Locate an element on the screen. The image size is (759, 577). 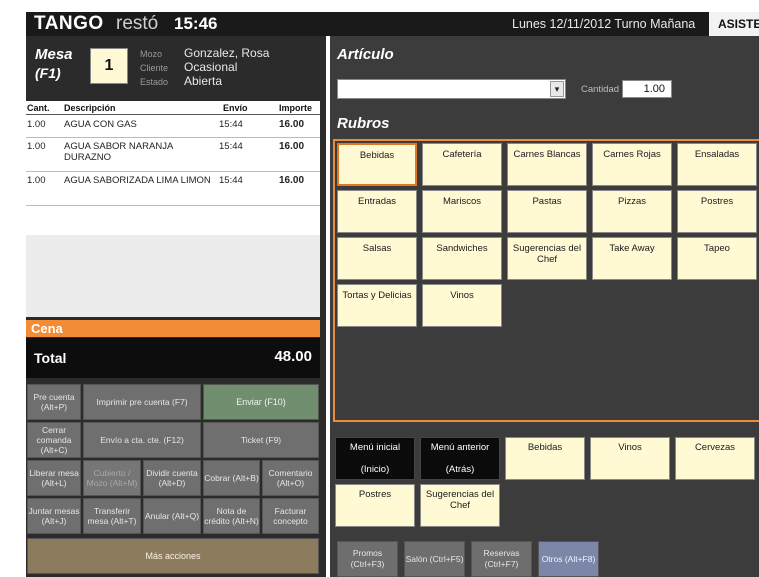
quick-item-tile: Bebidas is located at coordinates (545, 458).